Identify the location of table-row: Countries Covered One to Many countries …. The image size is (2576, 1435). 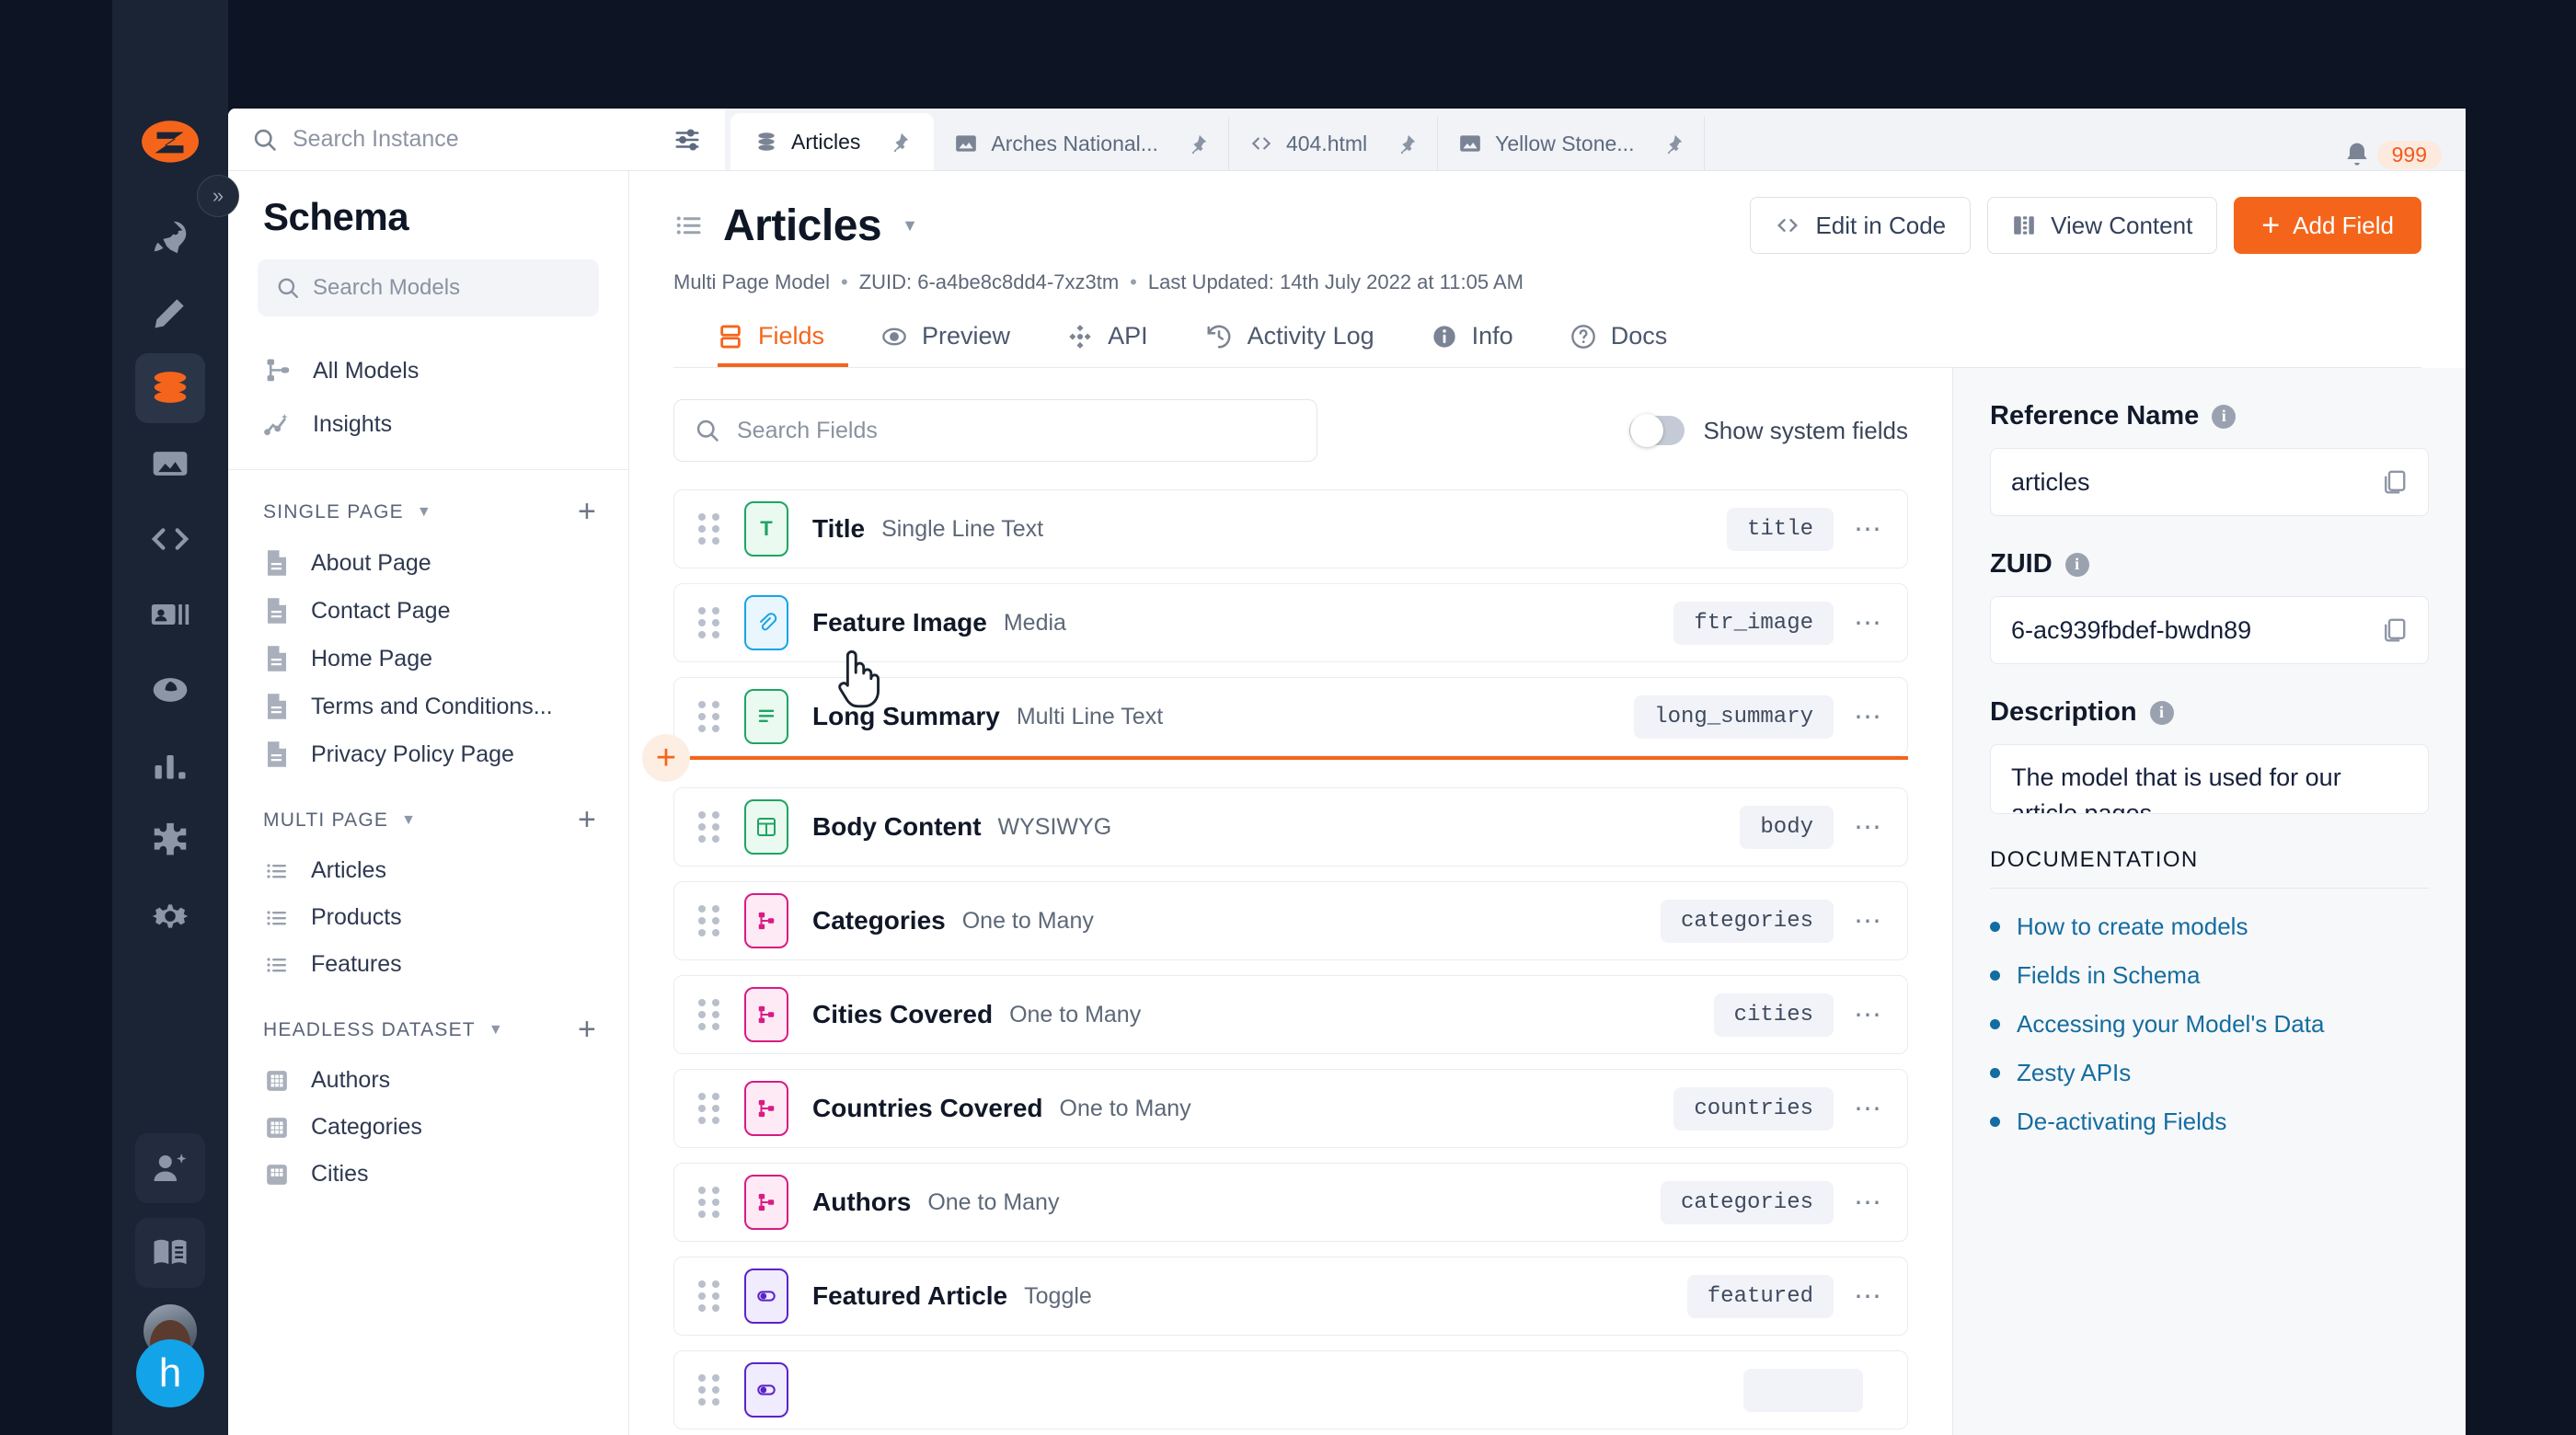
(1290, 1108).